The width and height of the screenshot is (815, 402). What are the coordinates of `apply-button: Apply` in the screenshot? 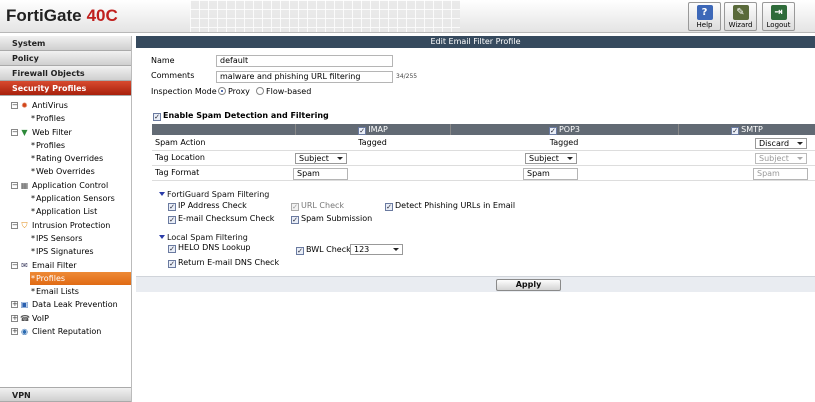 It's located at (528, 285).